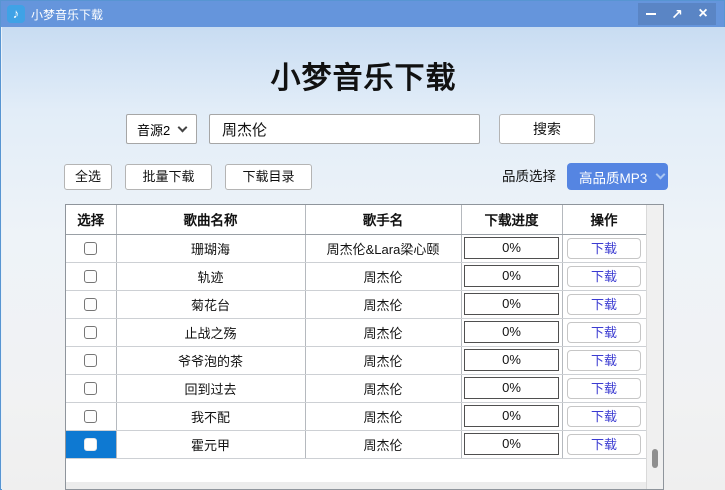 This screenshot has height=490, width=725. What do you see at coordinates (512, 220) in the screenshot?
I see `column-header-3: 下载进度` at bounding box center [512, 220].